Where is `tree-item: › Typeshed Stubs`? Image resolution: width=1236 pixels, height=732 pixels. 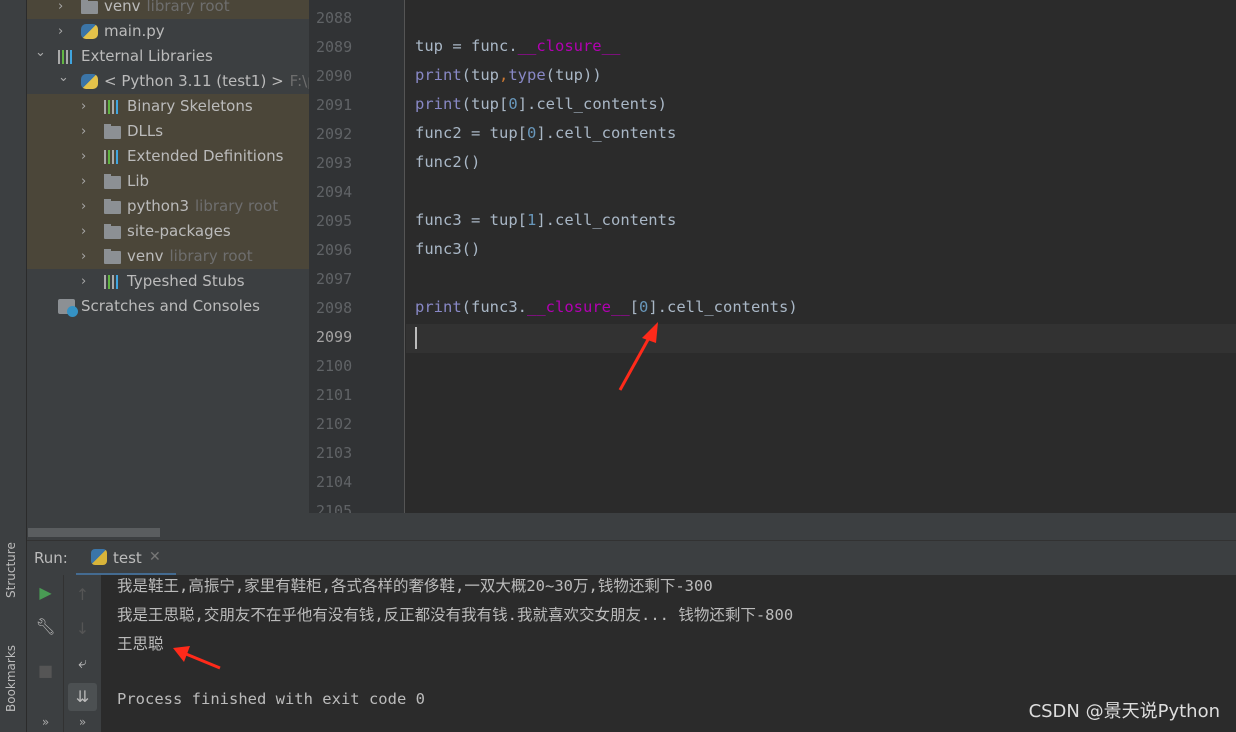 tree-item: › Typeshed Stubs is located at coordinates (168, 281).